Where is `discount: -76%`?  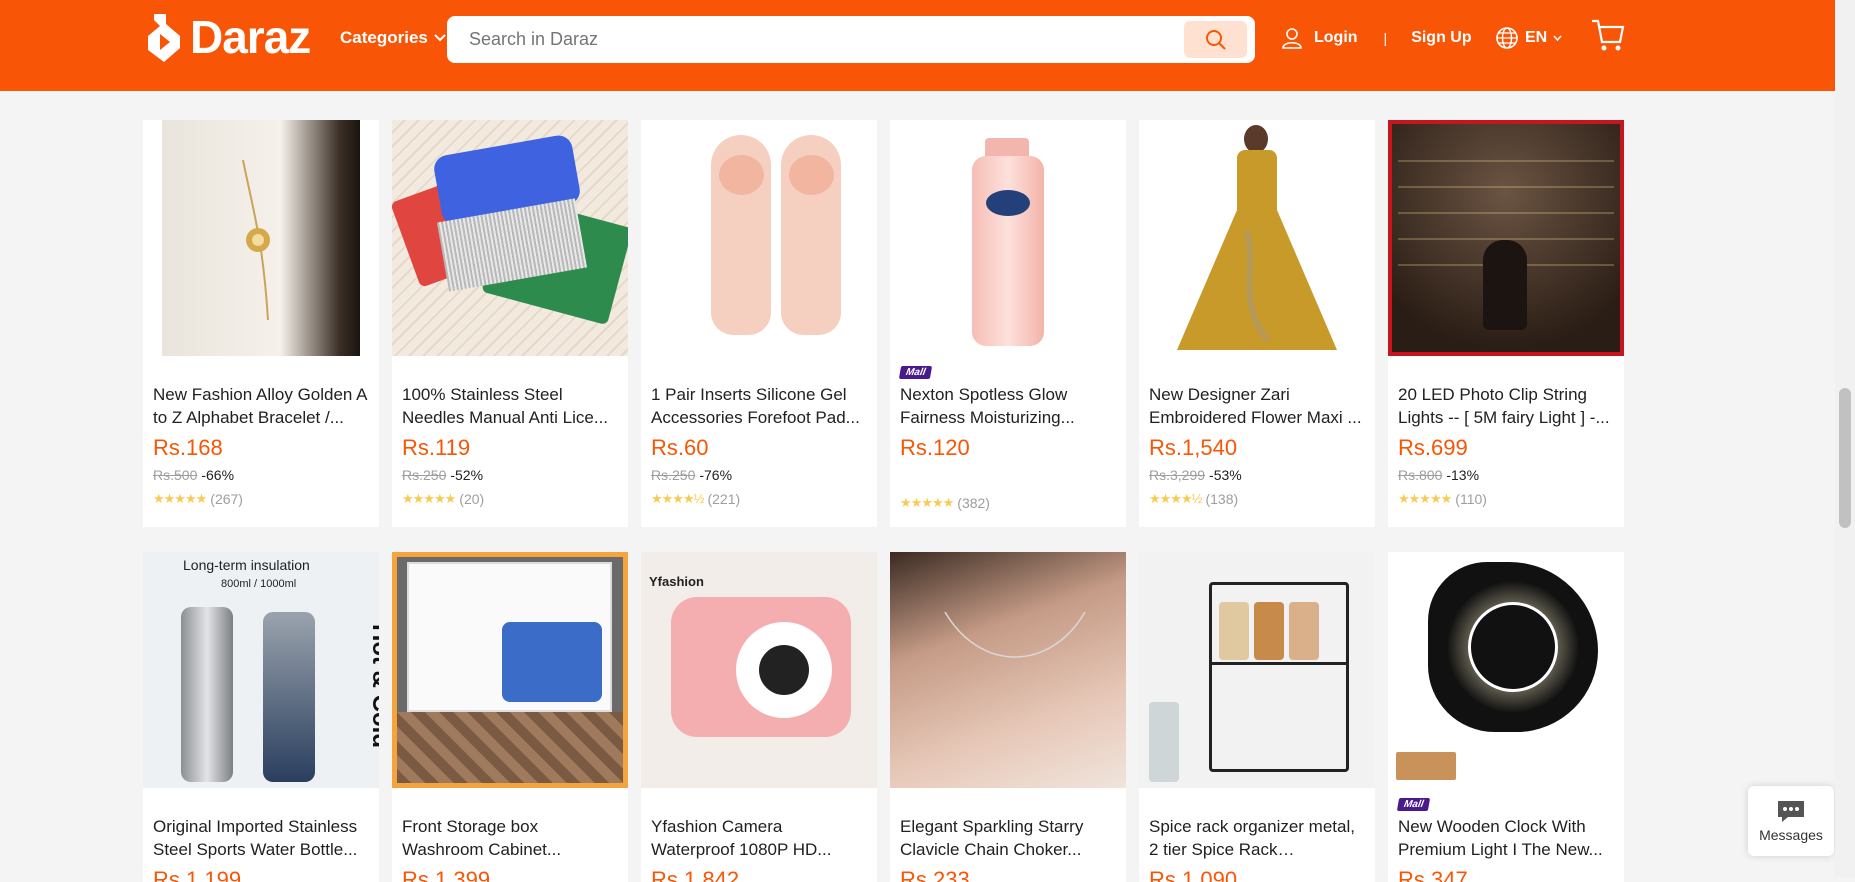 discount: -76% is located at coordinates (716, 475).